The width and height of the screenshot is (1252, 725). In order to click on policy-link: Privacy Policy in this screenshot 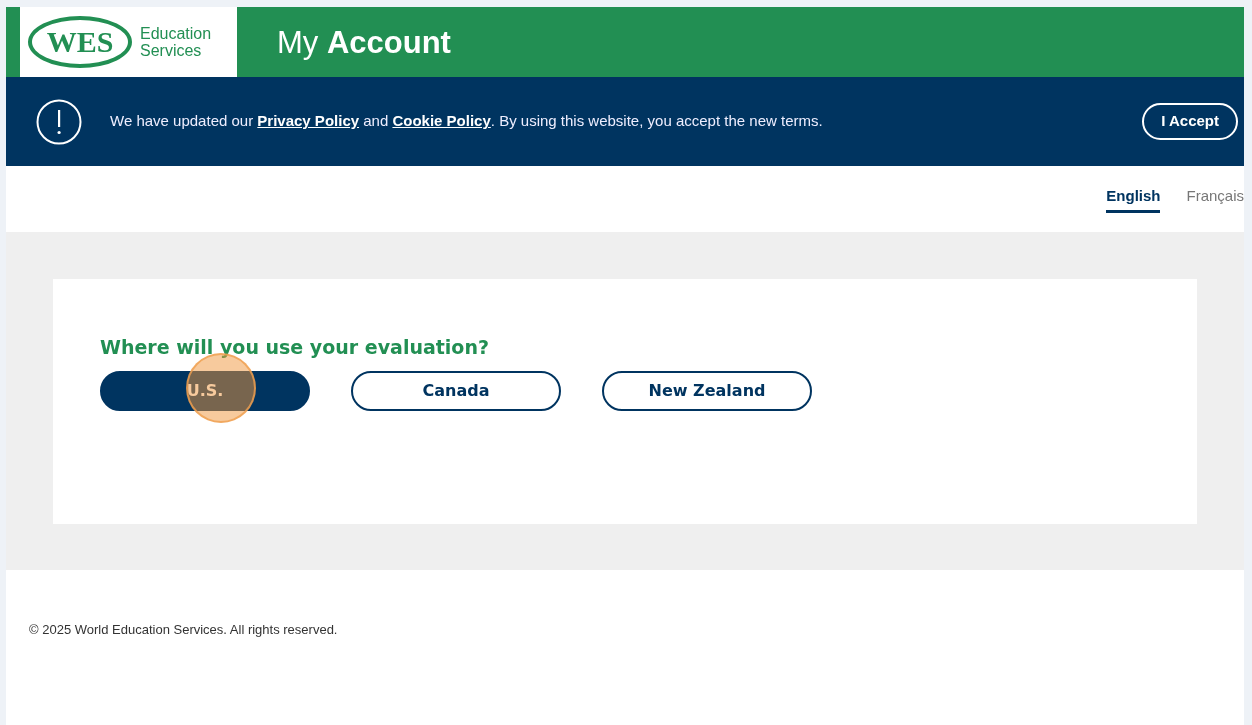, I will do `click(308, 121)`.